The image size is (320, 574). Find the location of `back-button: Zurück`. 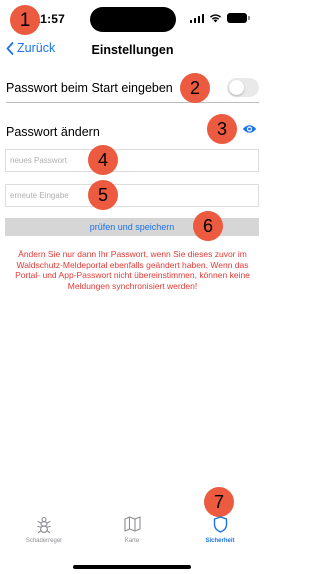

back-button: Zurück is located at coordinates (30, 48).